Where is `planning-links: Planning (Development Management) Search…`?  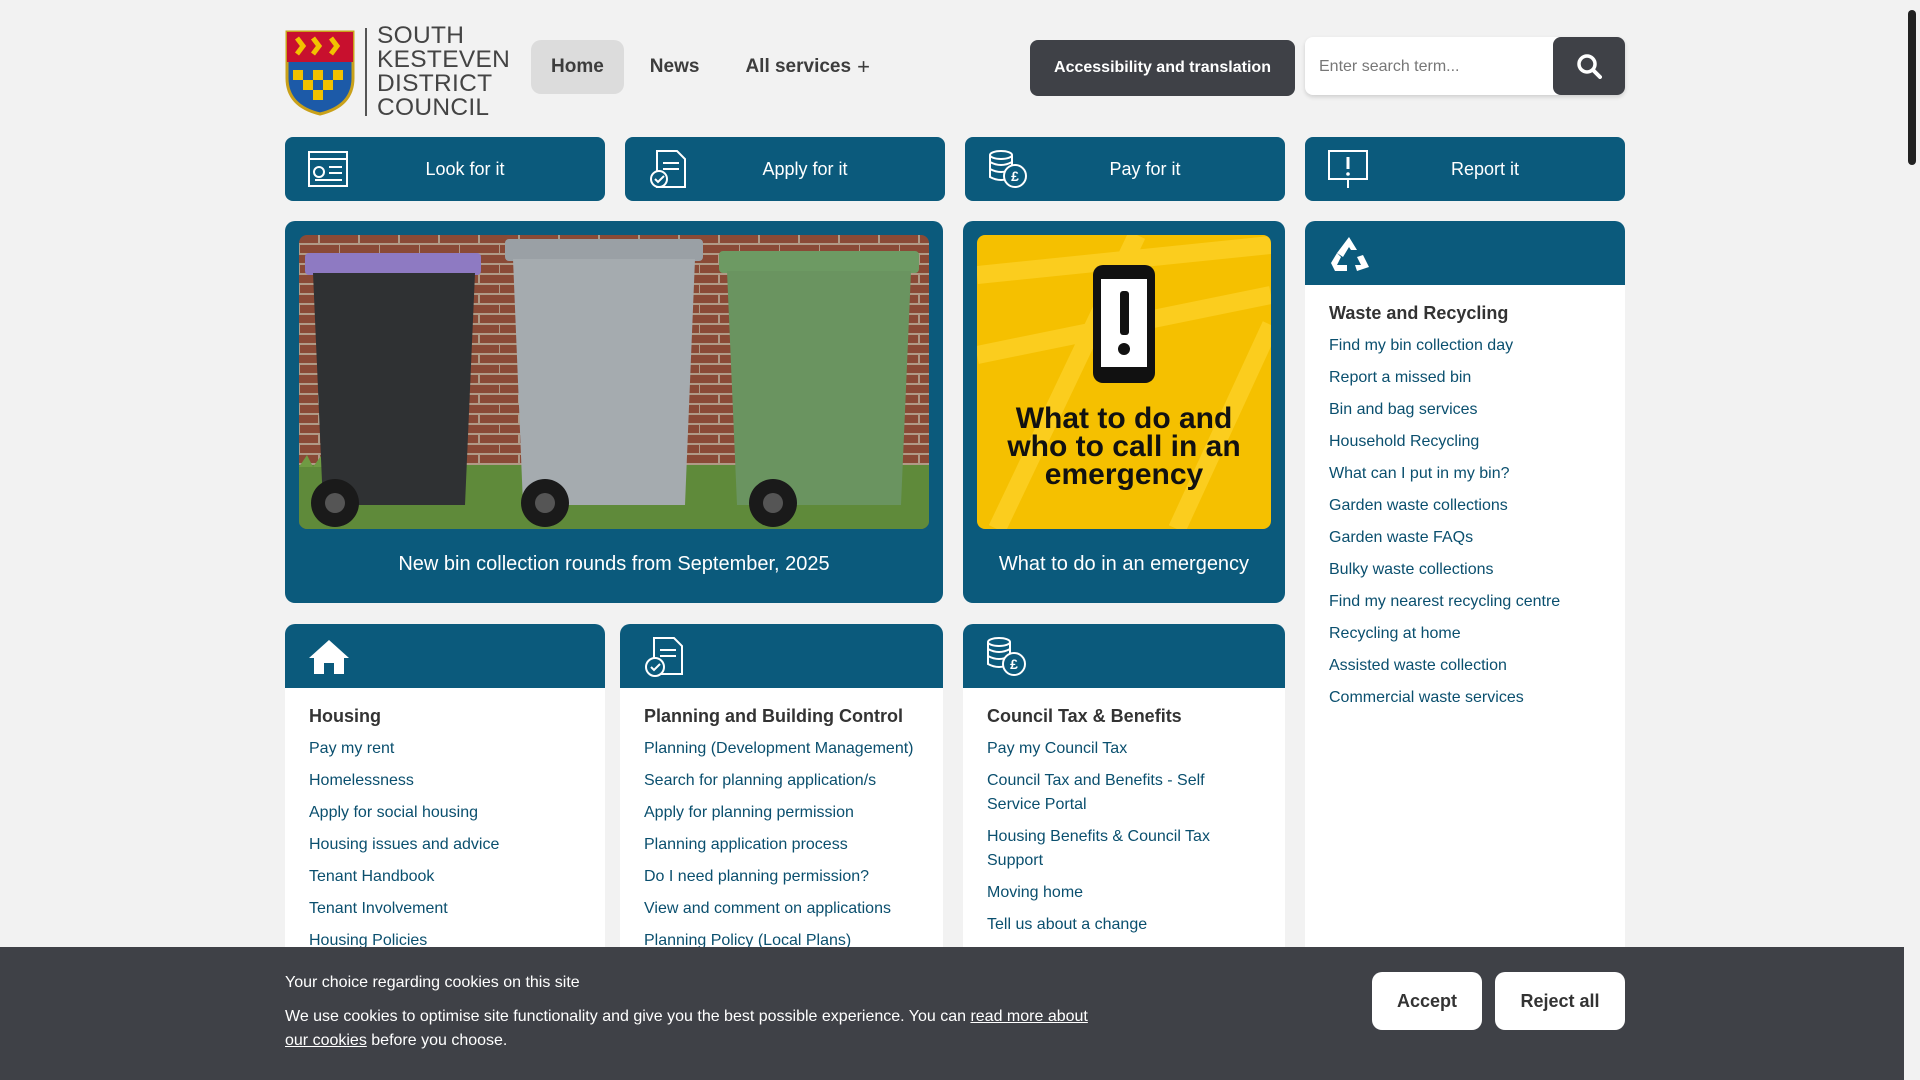
planning-links: Planning (Development Management) Search… is located at coordinates (781, 845).